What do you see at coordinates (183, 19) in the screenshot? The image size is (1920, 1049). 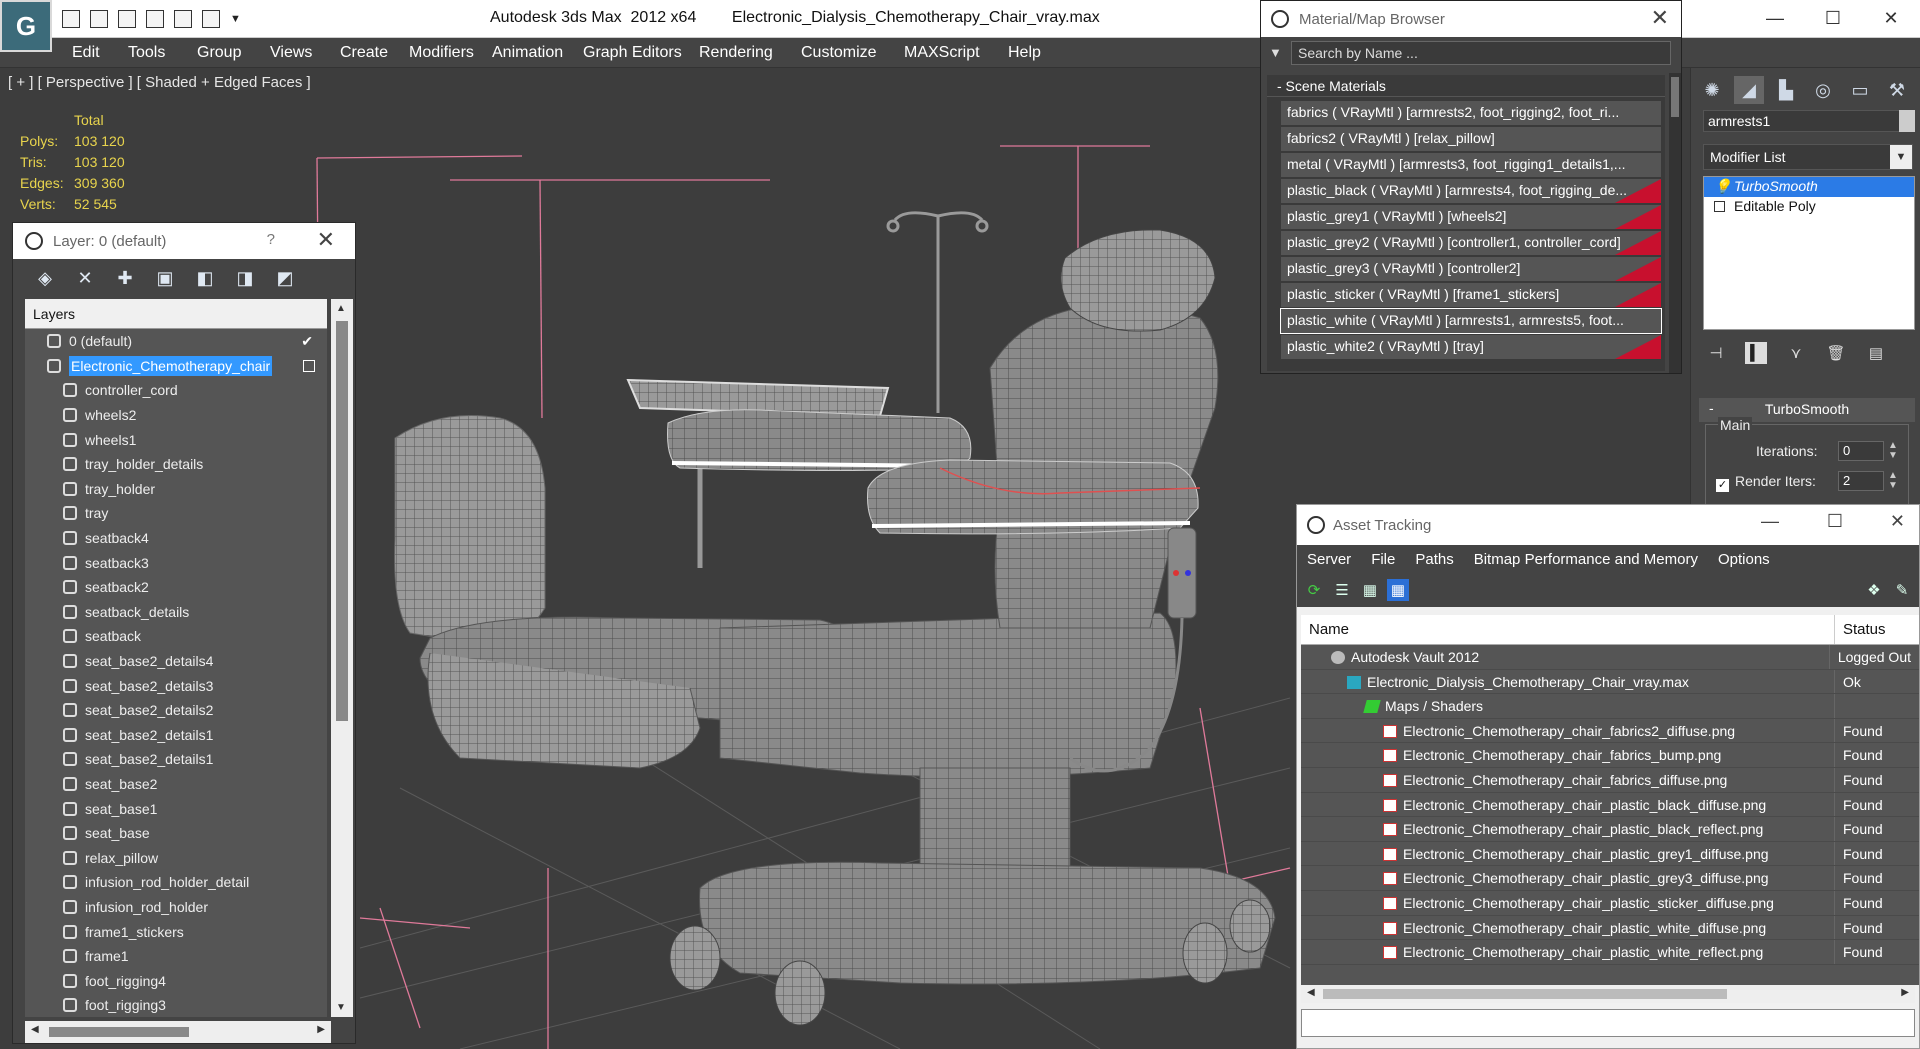 I see `undo-icon` at bounding box center [183, 19].